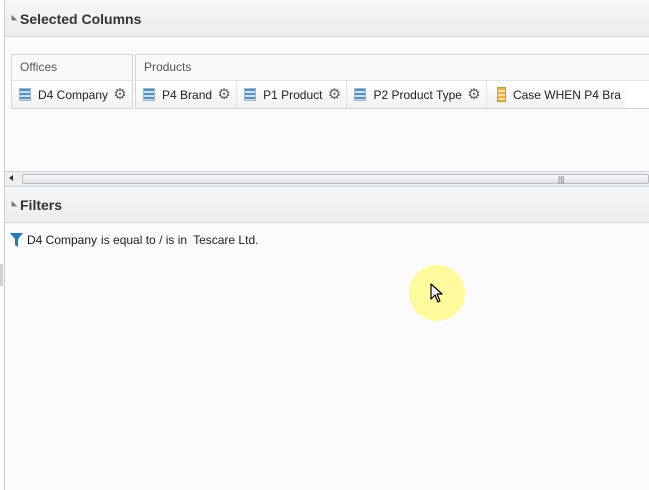  I want to click on horizontal-scrollbar: |||, so click(327, 179).